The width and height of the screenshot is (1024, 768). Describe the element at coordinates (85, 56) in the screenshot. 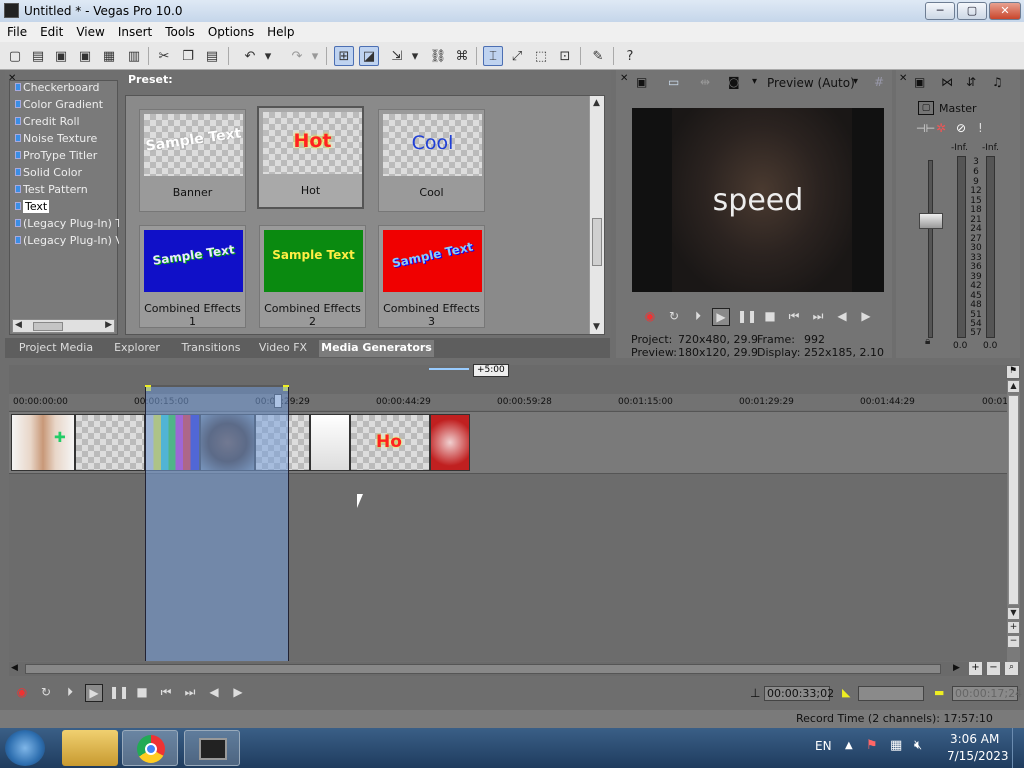

I see `save-as-icon: ▣` at that location.